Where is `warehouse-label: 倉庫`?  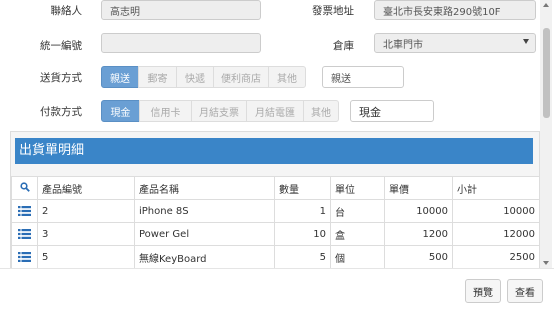
warehouse-label: 倉庫 is located at coordinates (343, 46).